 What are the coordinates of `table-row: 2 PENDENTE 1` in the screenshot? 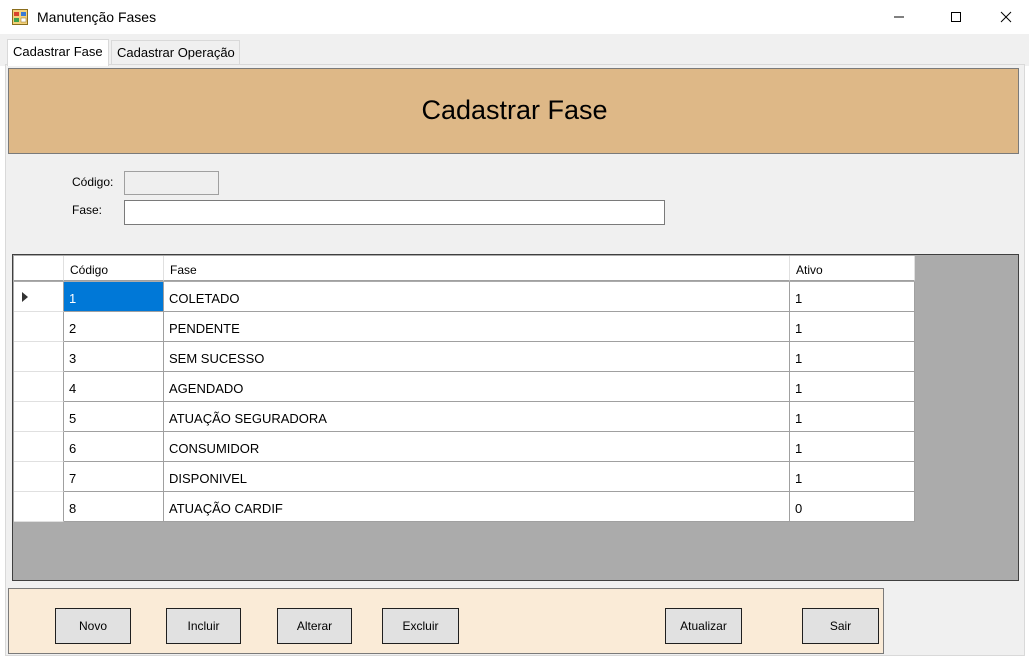 It's located at (464, 327).